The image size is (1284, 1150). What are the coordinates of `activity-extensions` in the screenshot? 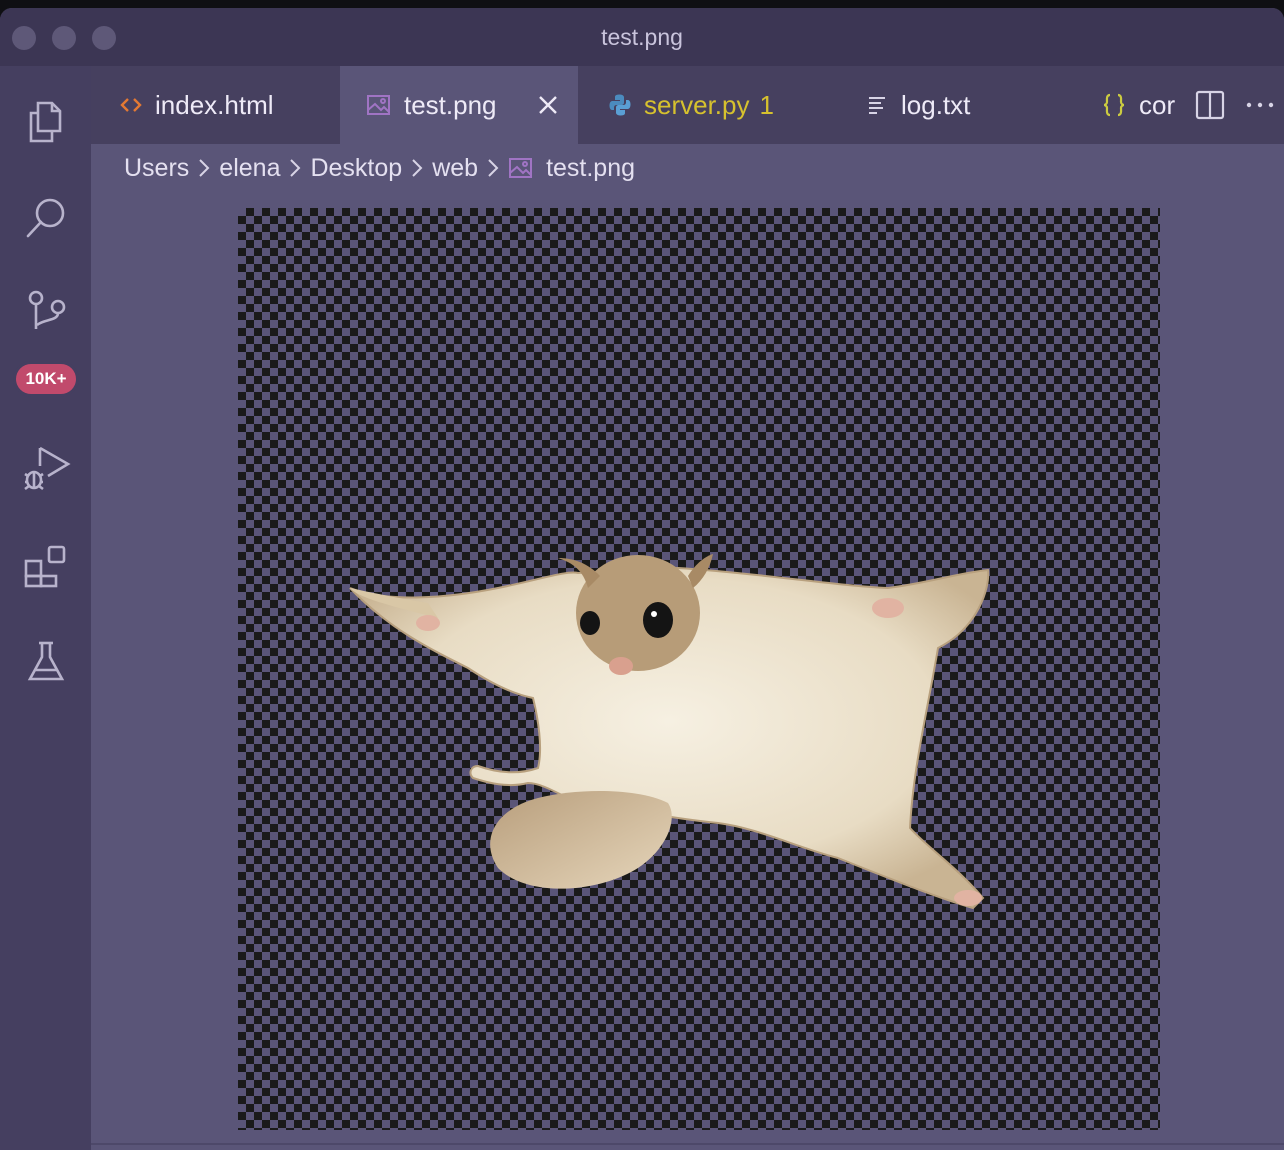 It's located at (45, 565).